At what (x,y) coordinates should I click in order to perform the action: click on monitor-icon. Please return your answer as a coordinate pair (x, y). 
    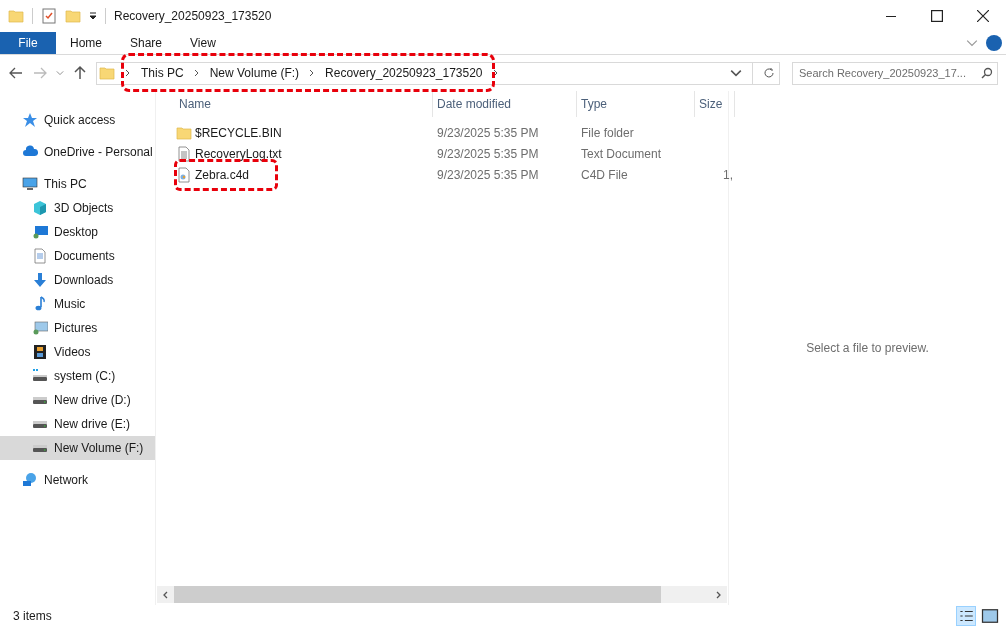
    Looking at the image, I should click on (30, 184).